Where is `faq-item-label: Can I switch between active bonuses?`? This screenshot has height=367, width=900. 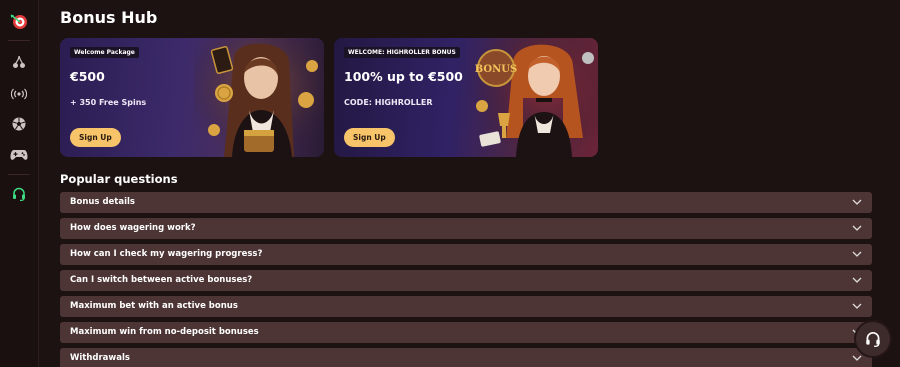 faq-item-label: Can I switch between active bonuses? is located at coordinates (161, 280).